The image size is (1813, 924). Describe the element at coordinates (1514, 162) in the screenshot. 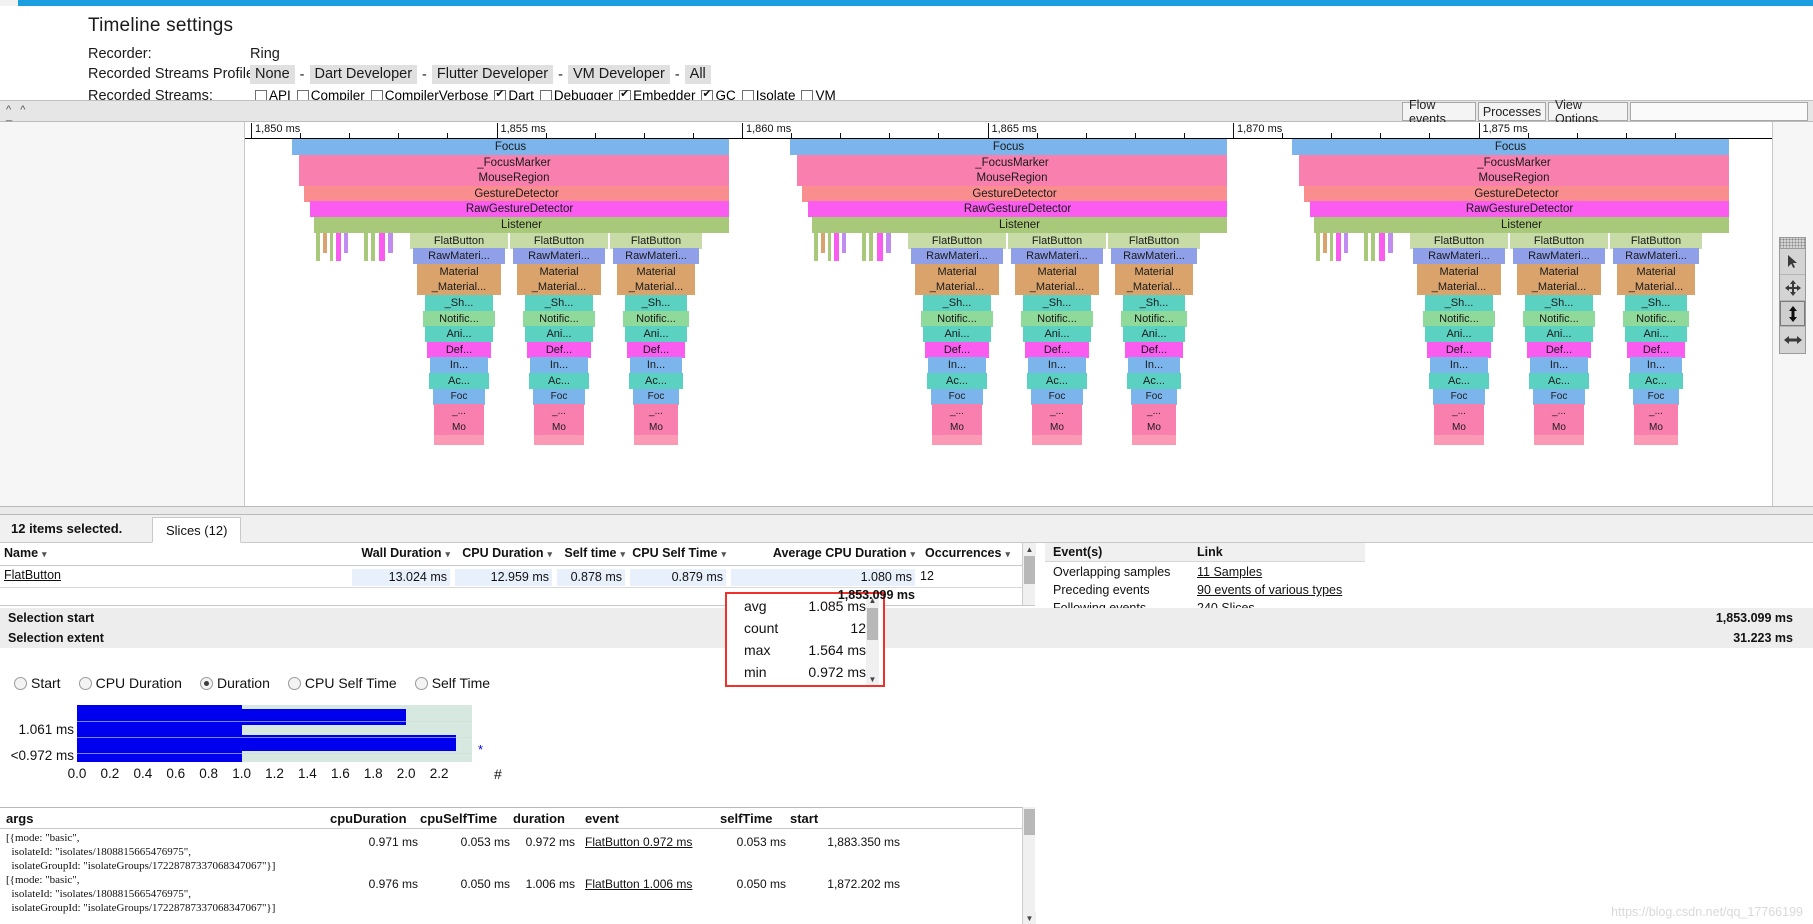

I see `flame-bar: _FocusMarker` at that location.